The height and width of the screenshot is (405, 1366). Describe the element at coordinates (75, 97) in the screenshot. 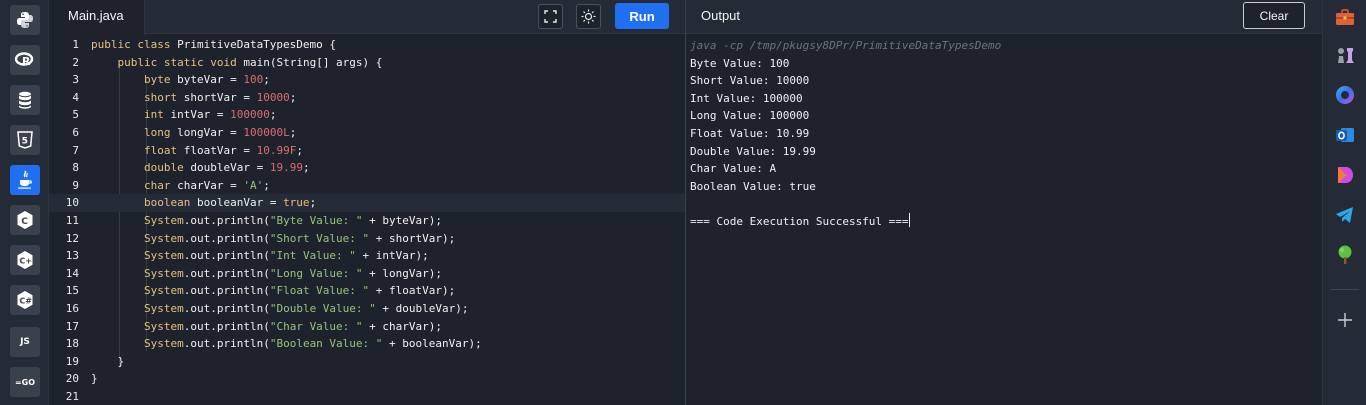

I see `line-number: 4` at that location.